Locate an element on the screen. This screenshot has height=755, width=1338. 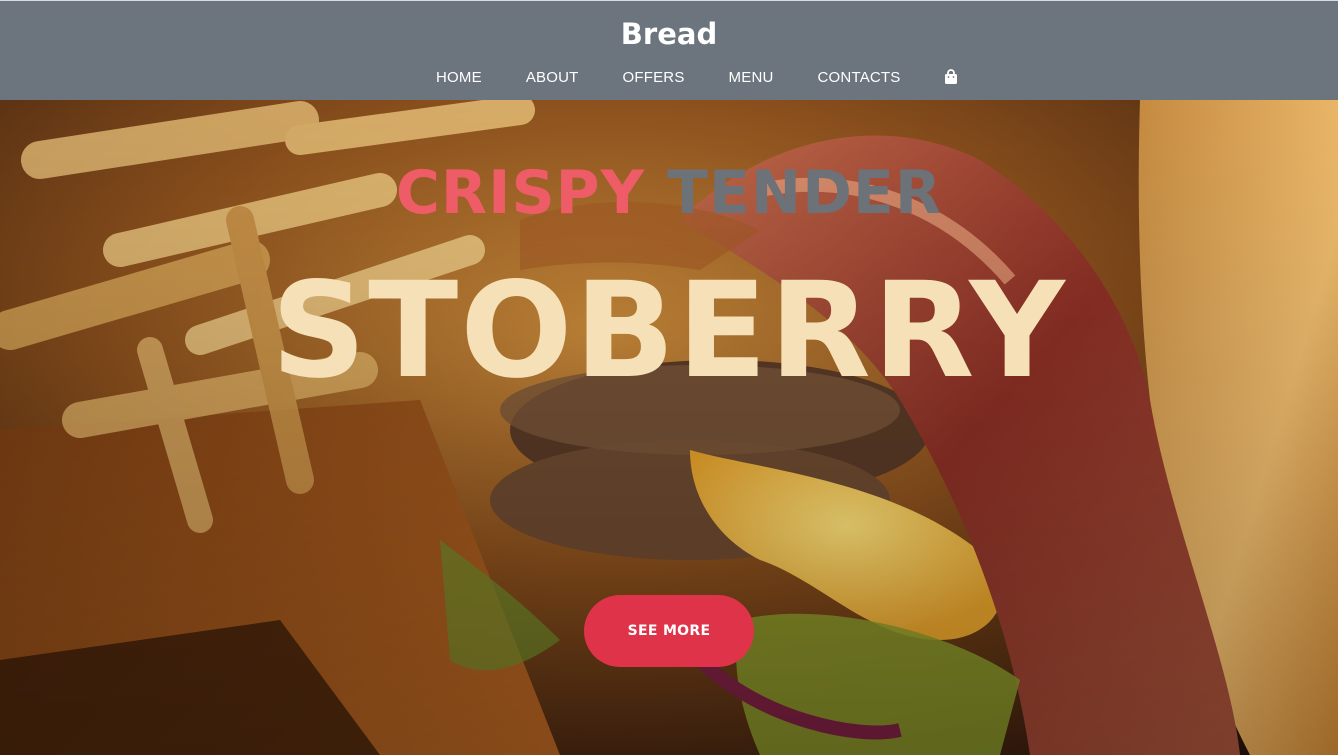
nav-menu-link: MENU is located at coordinates (751, 77).